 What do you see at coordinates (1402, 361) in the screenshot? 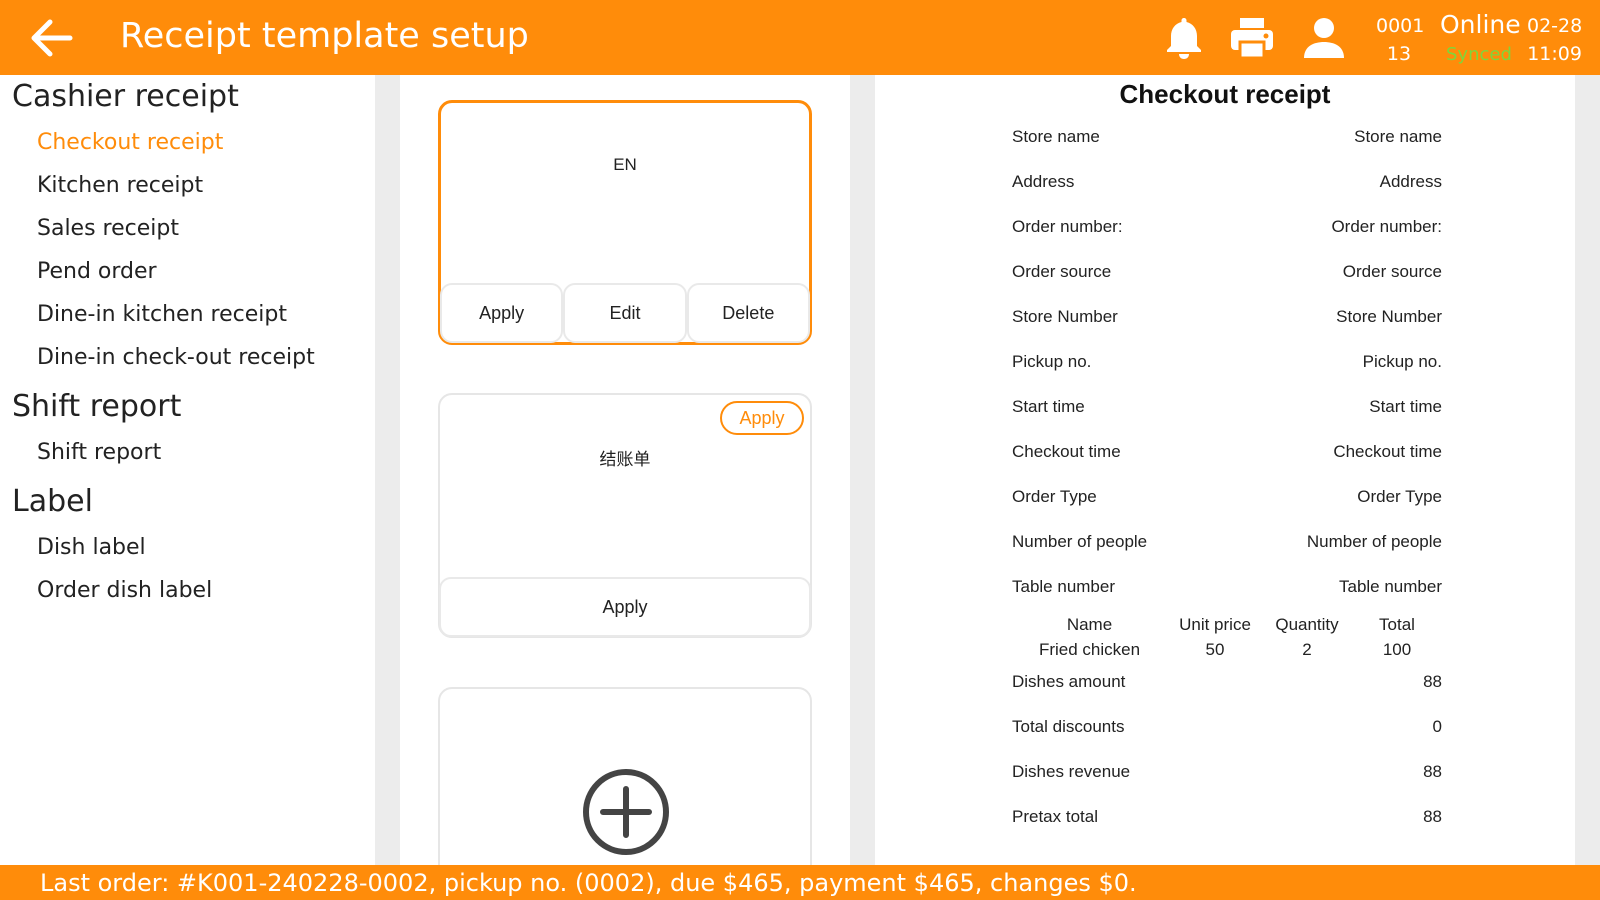
I see `field-value: Pickup no.` at bounding box center [1402, 361].